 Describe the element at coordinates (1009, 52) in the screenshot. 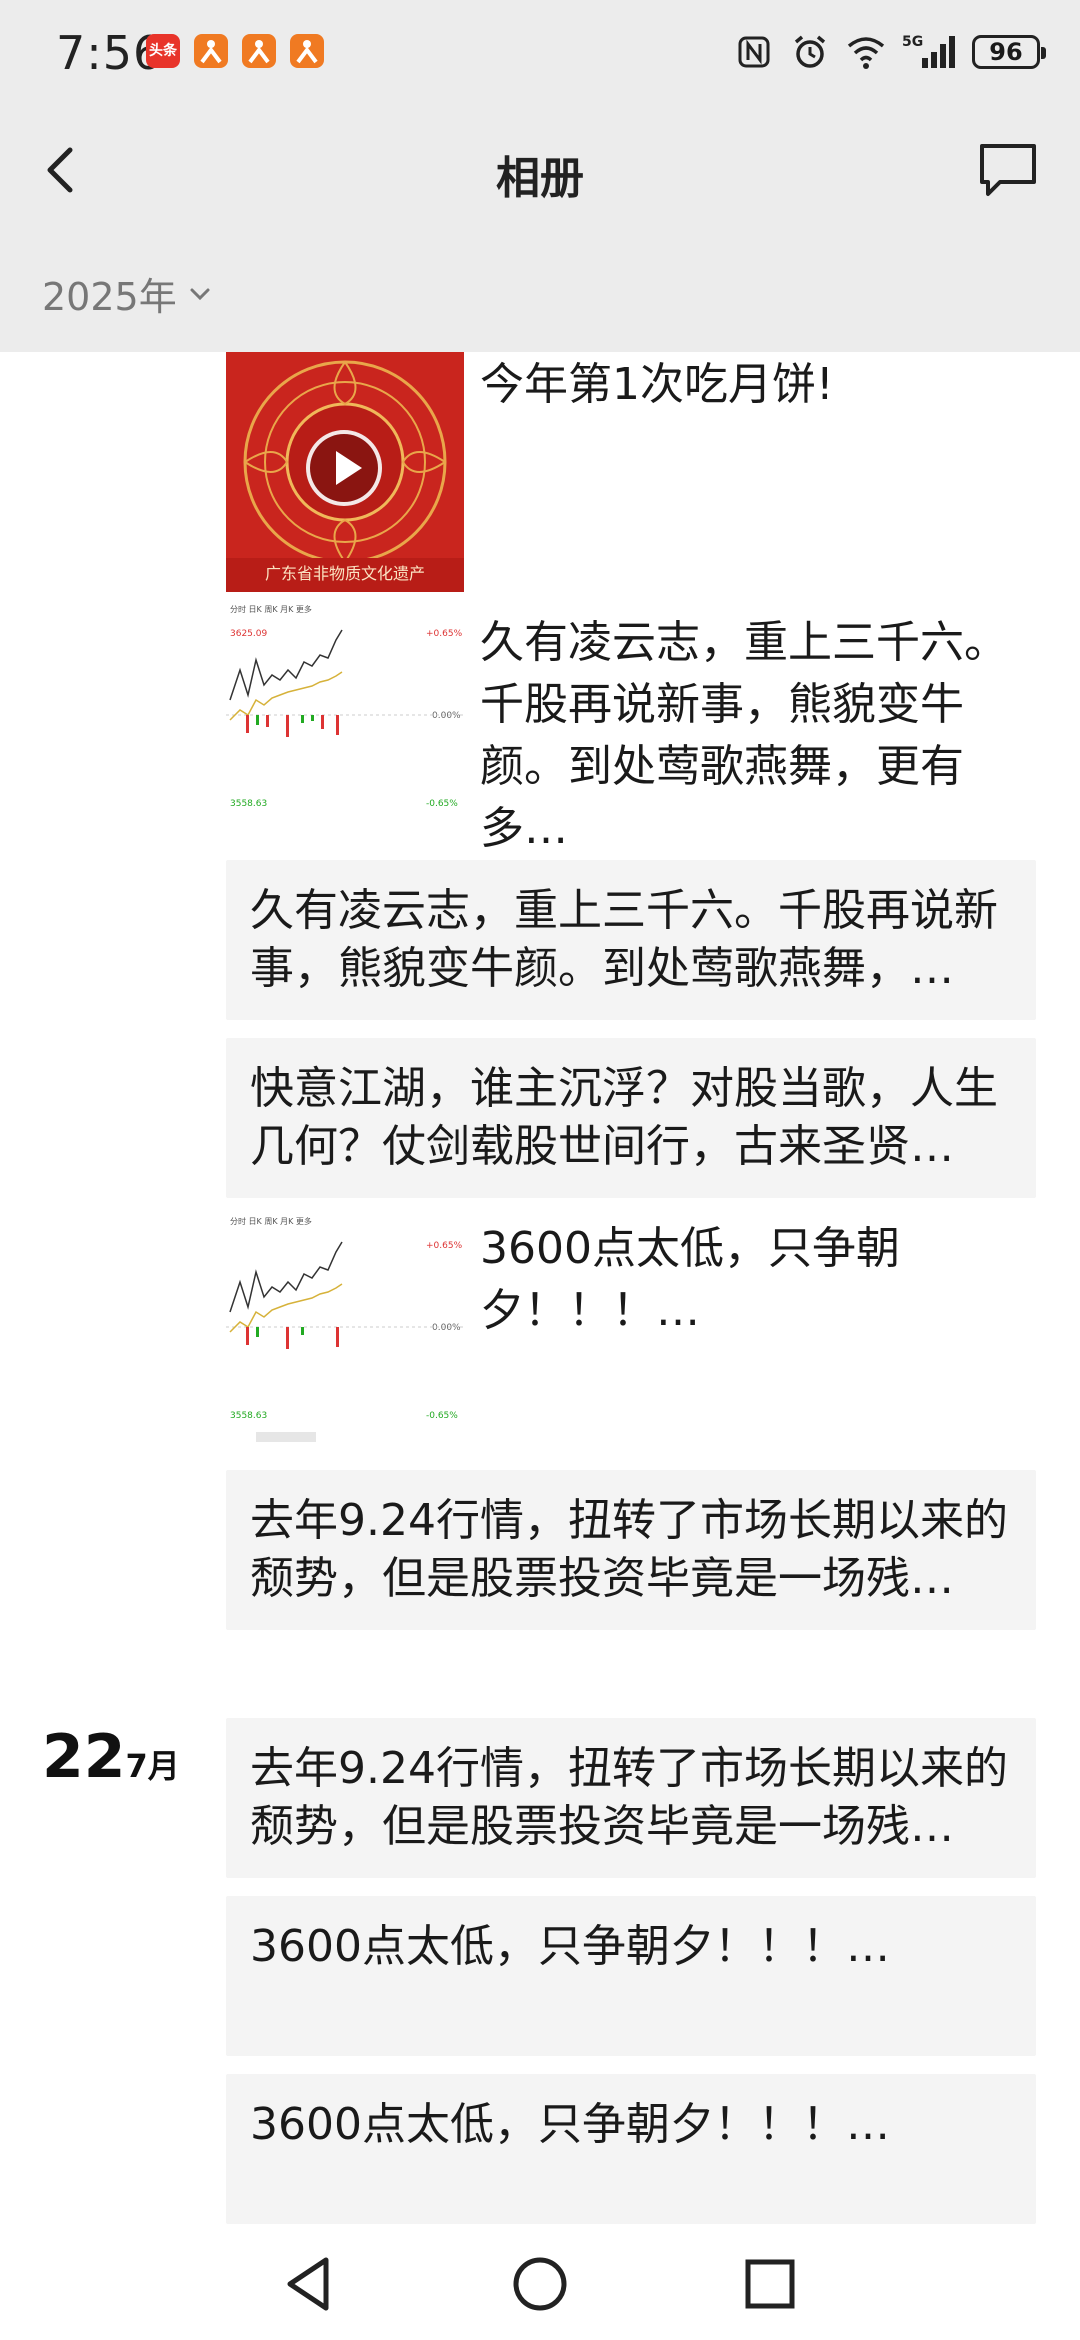

I see `battery-icon: 96` at that location.